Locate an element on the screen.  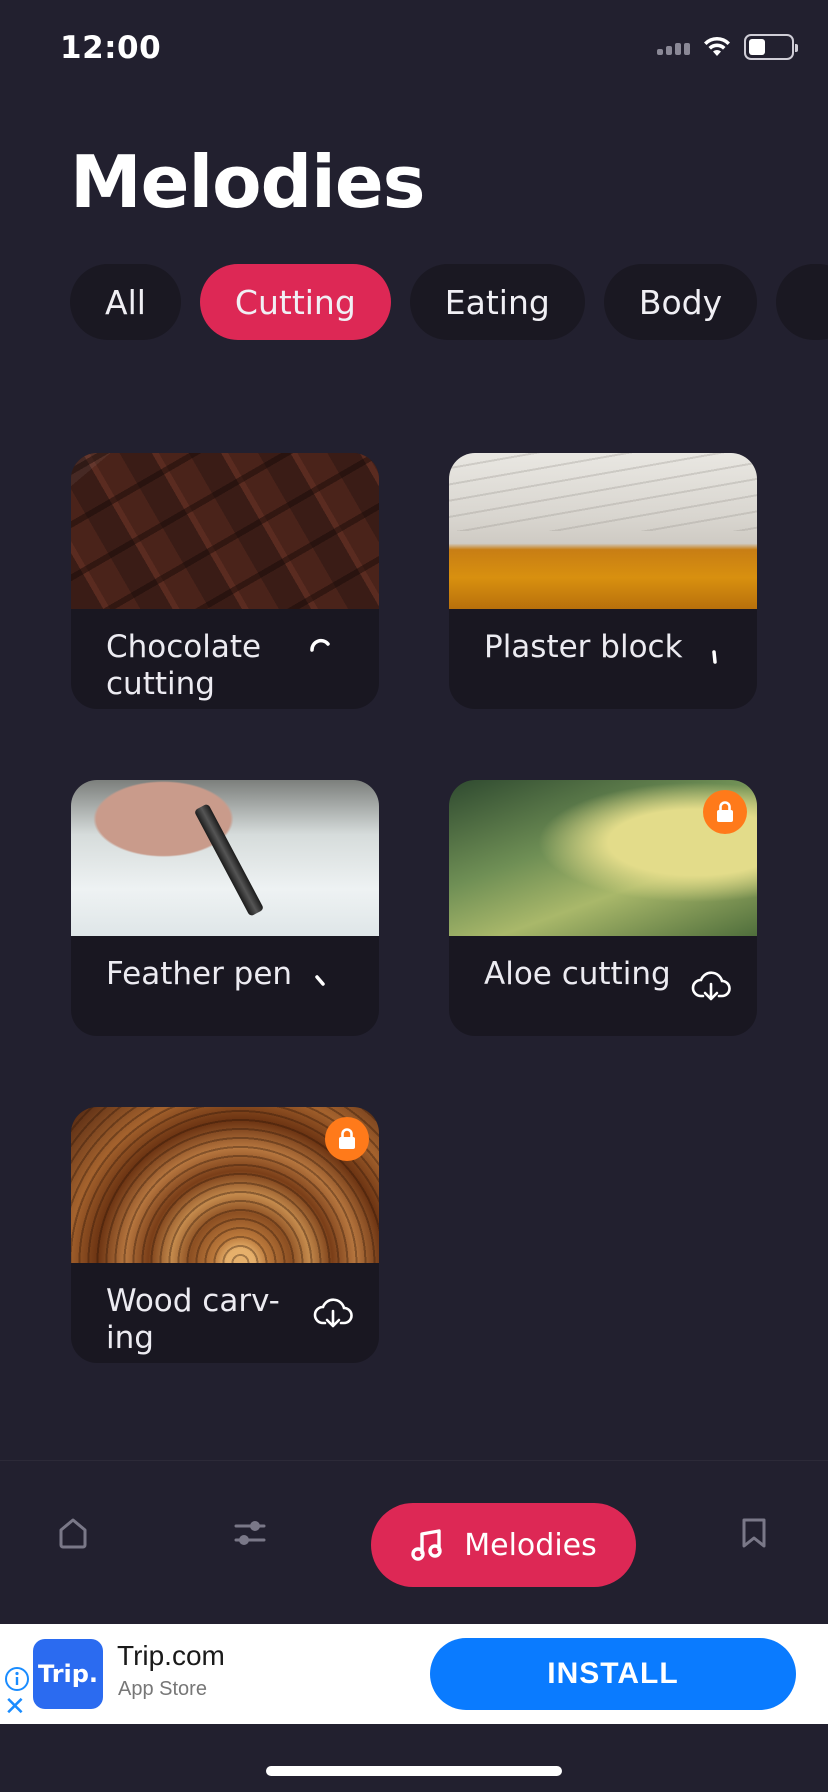
card-title: Chocolate cutting is located at coordinates (184, 665).